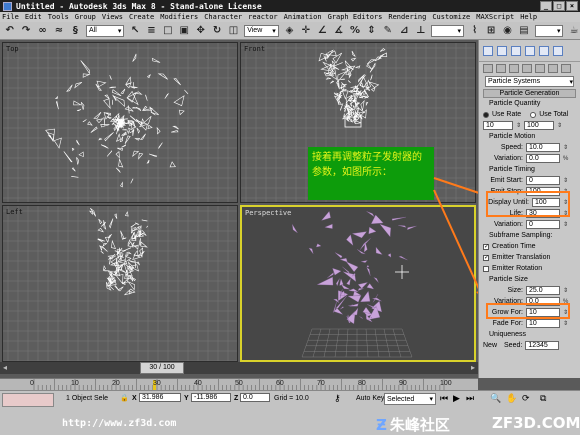 This screenshot has width=580, height=435. Describe the element at coordinates (85, 17) in the screenshot. I see `menu-group: Group` at that location.